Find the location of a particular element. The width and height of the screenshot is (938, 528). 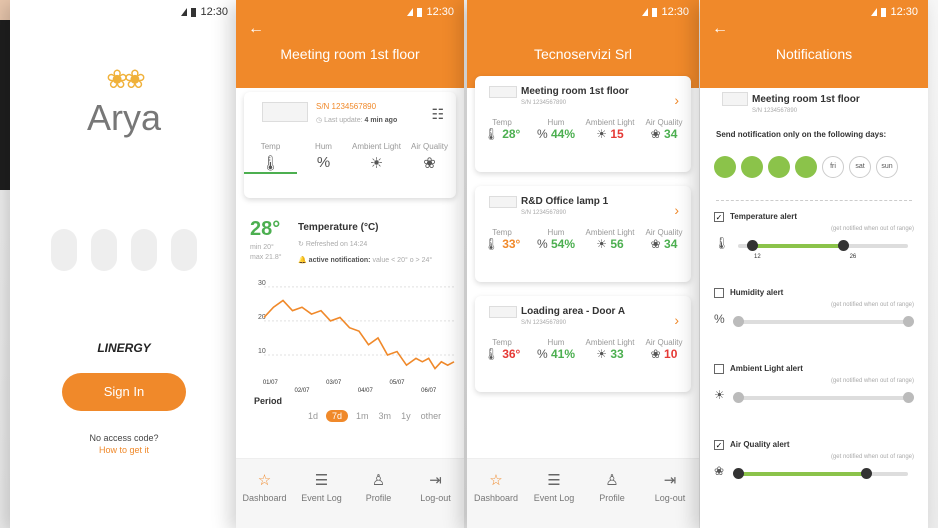

device-sn: S/N 1234567890 is located at coordinates (544, 323).